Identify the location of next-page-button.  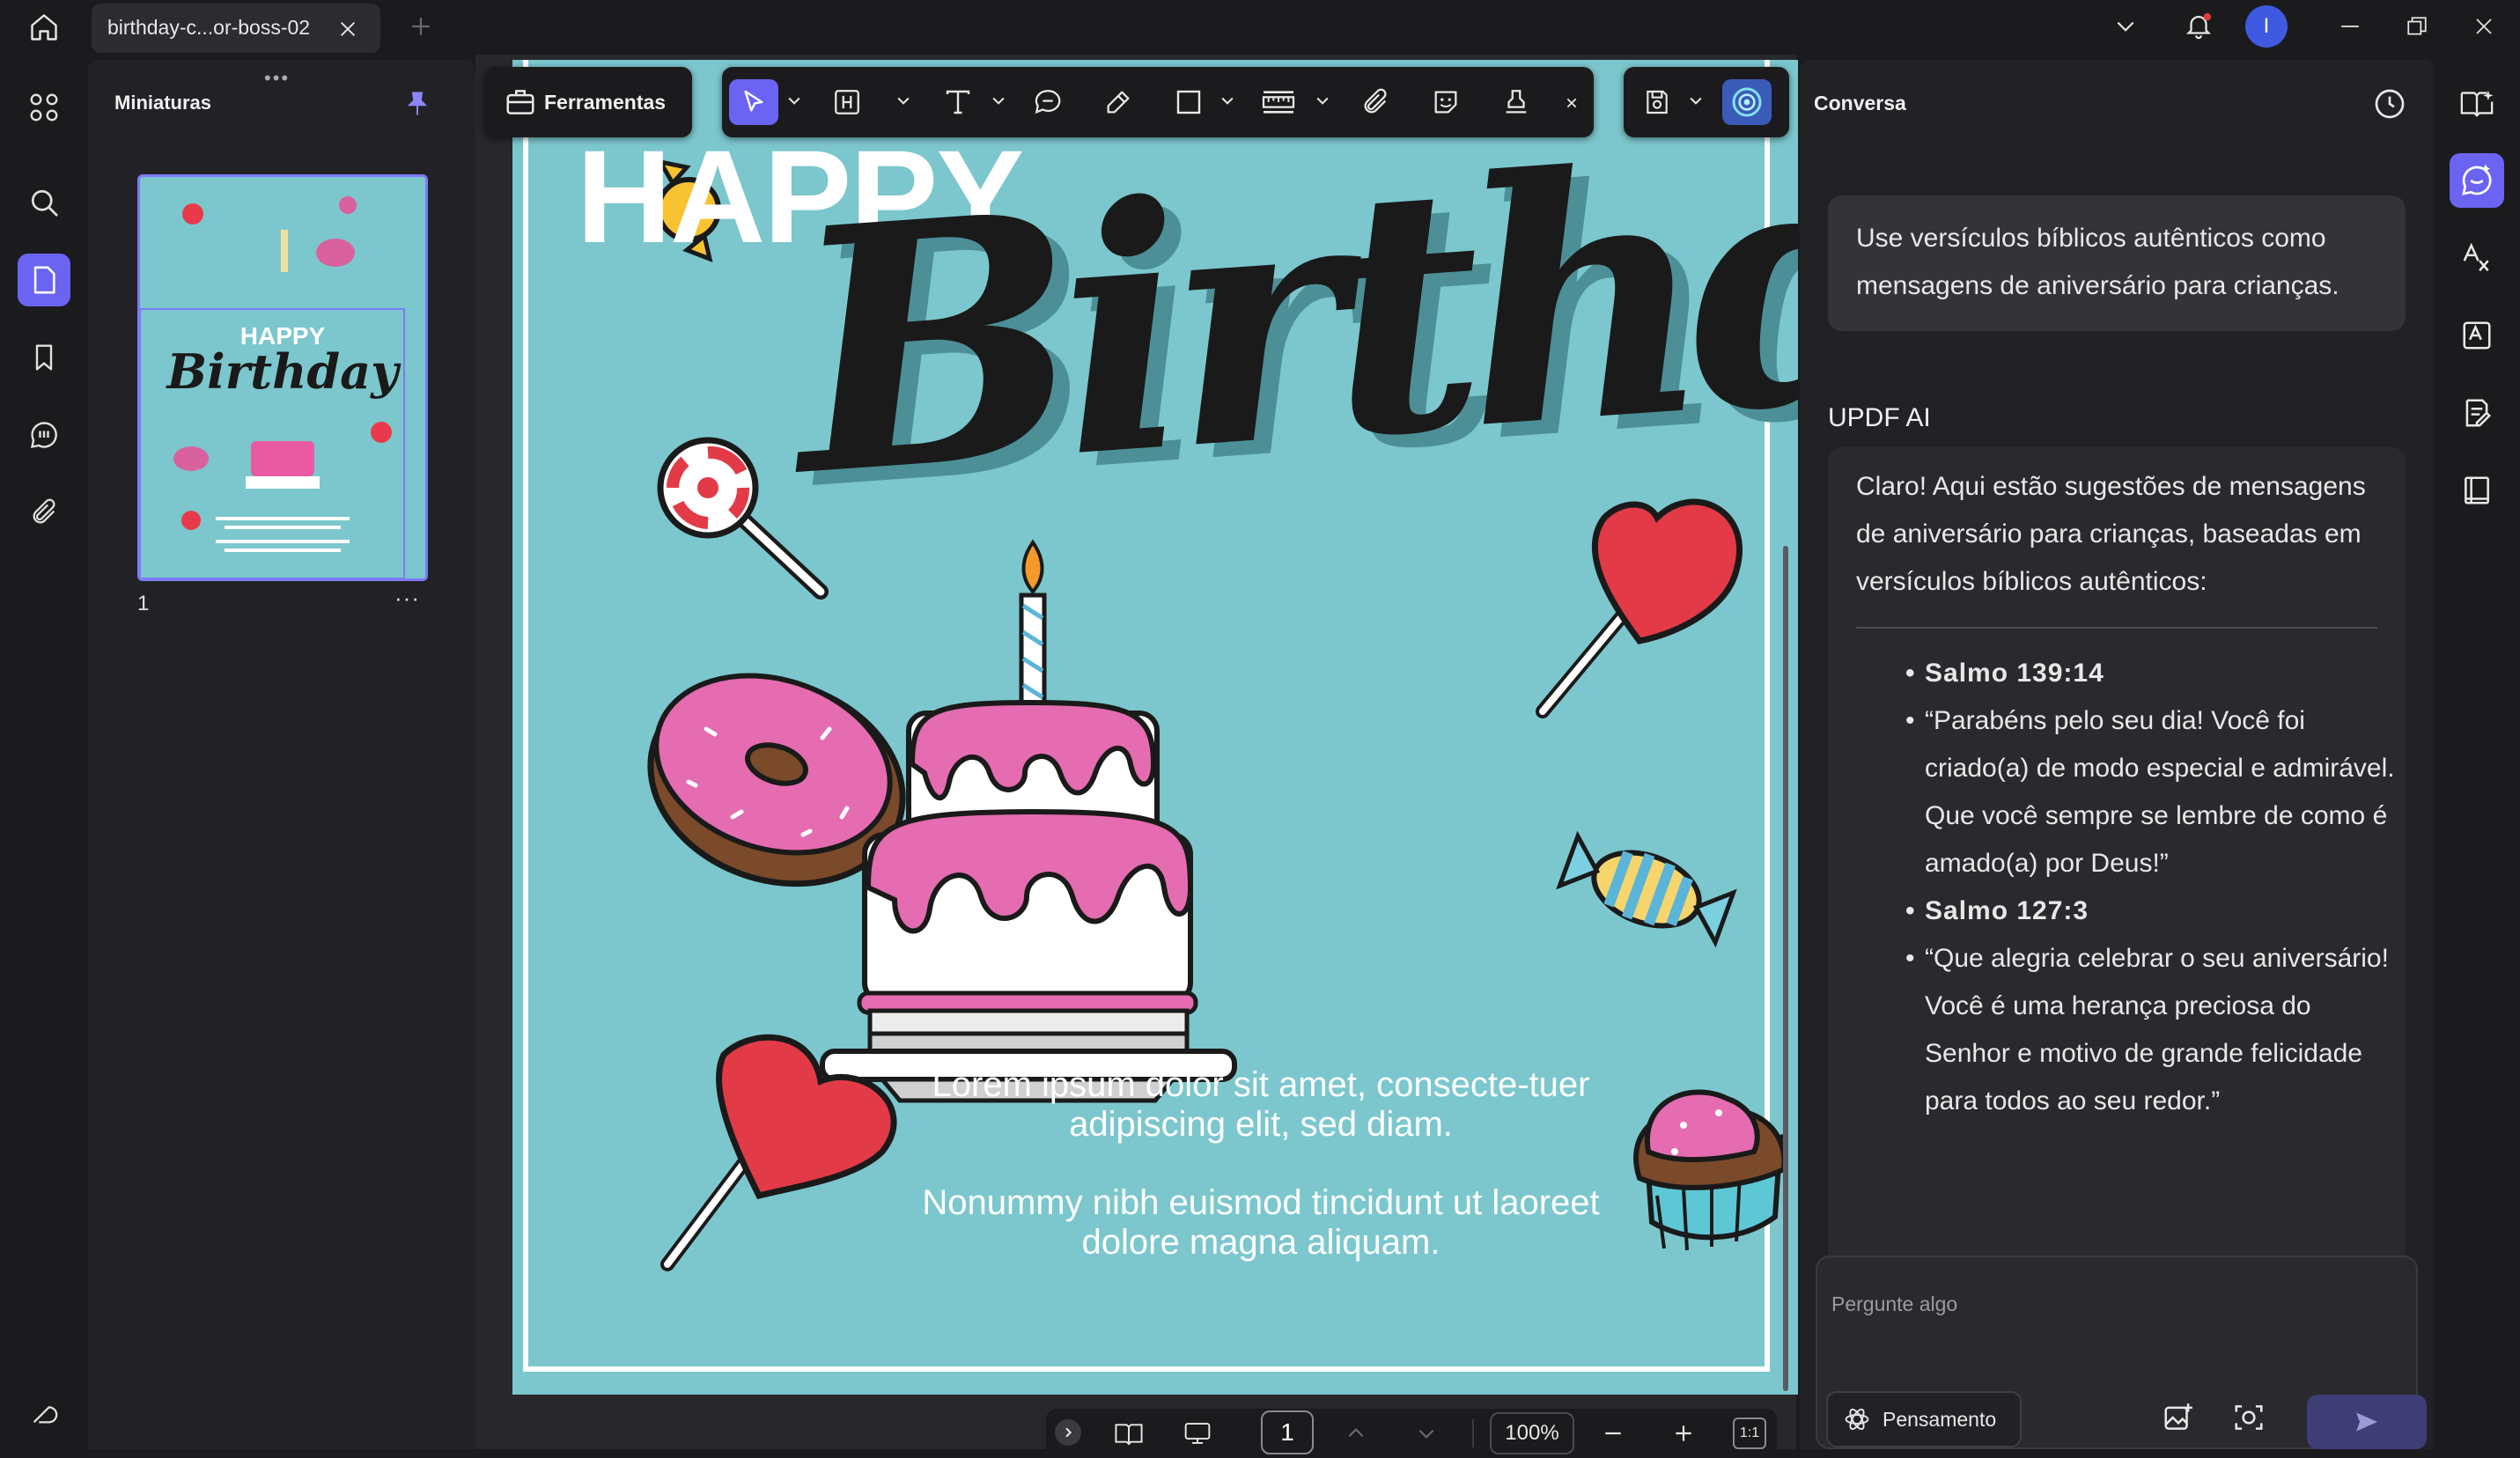
(1426, 1433).